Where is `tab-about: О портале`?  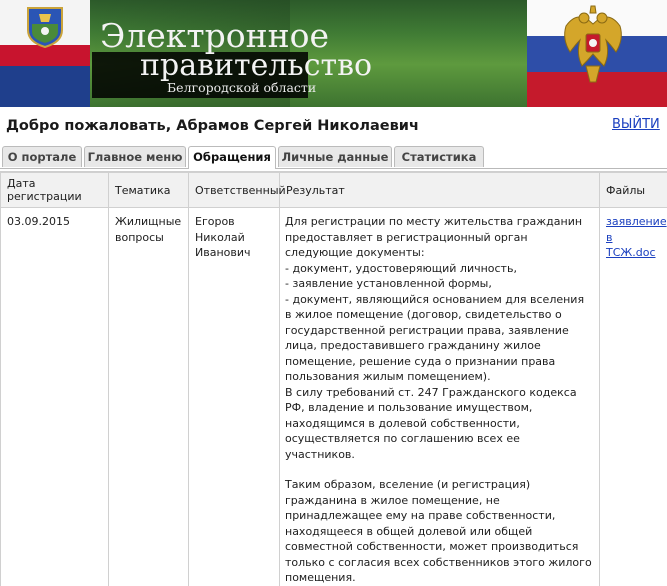
tab-about: О портале is located at coordinates (42, 156).